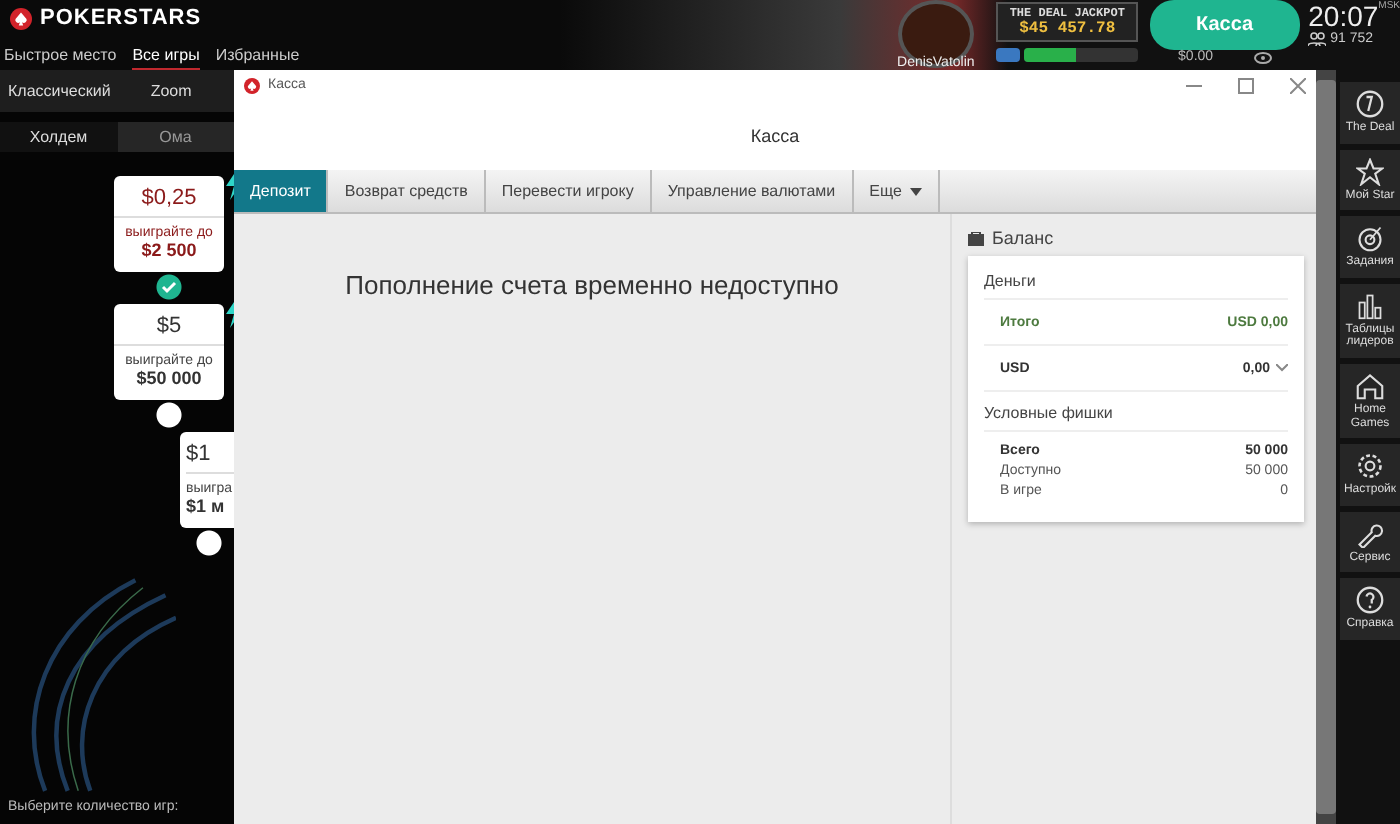 The image size is (1400, 824). Describe the element at coordinates (121, 18) in the screenshot. I see `app-logo: POKERSTARS` at that location.